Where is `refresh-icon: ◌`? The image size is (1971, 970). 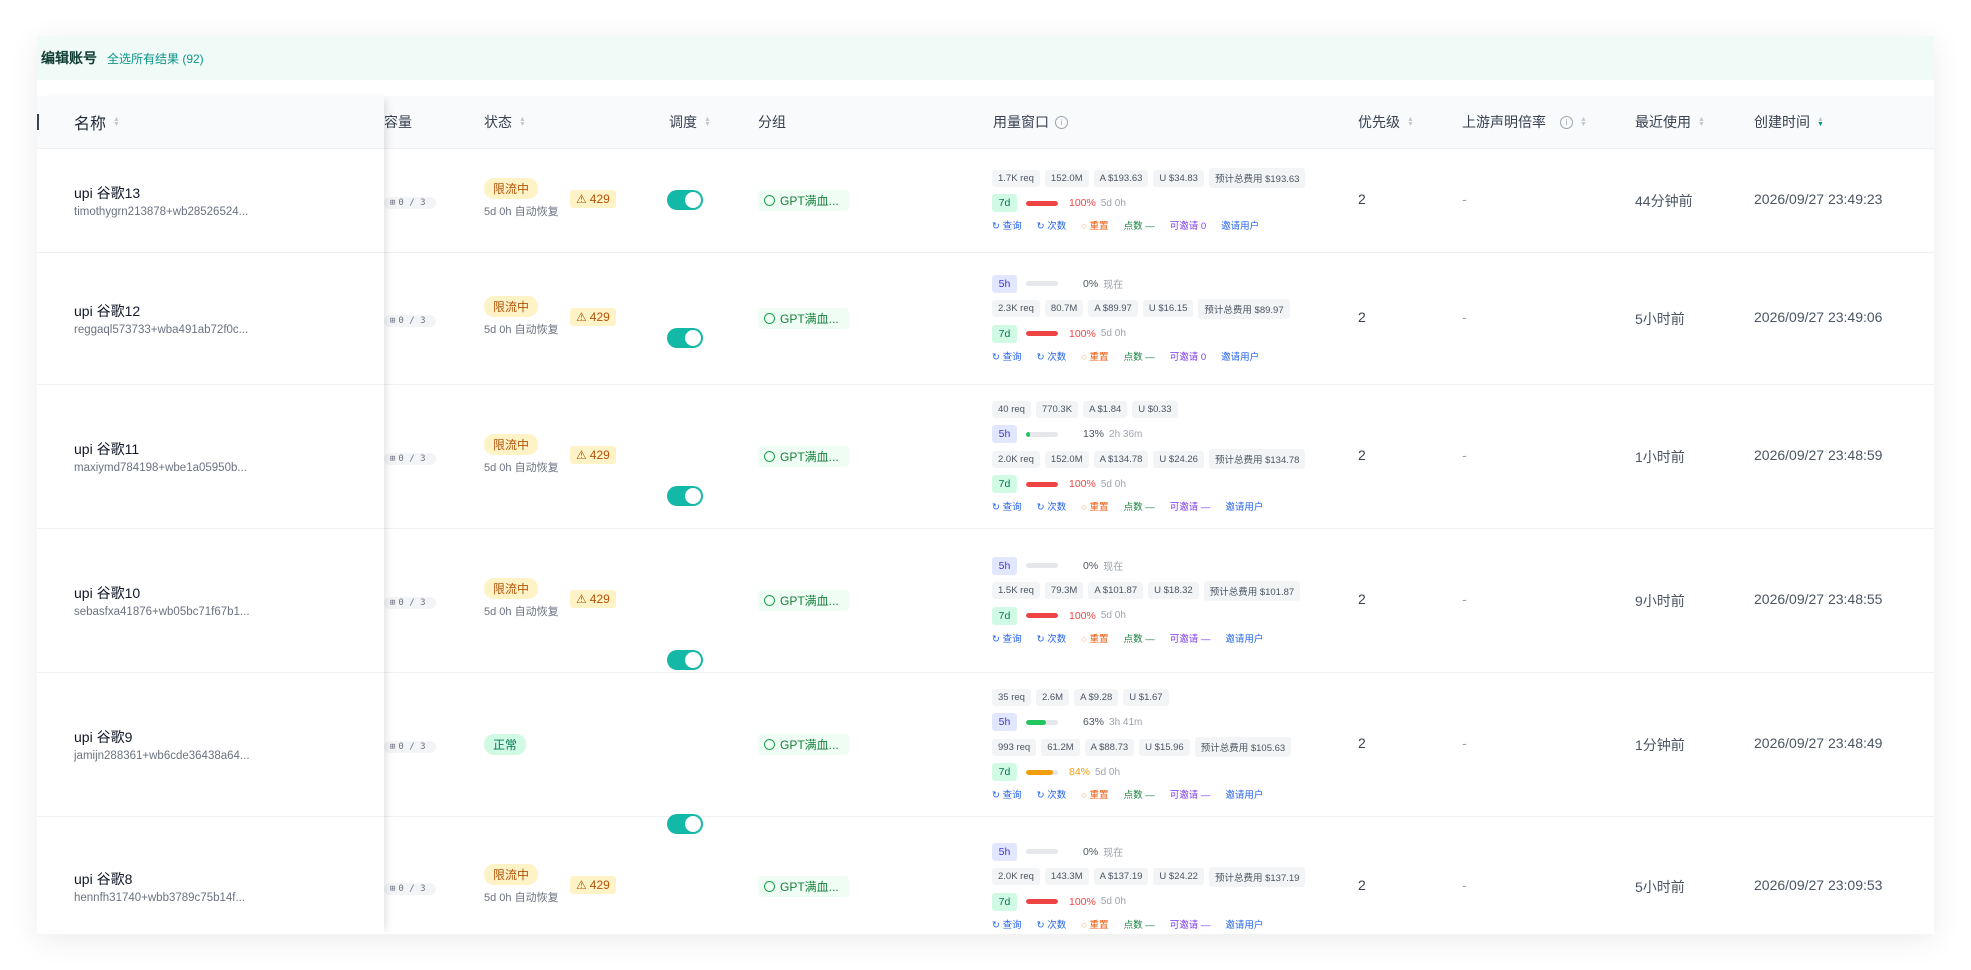
refresh-icon: ◌ is located at coordinates (1085, 639).